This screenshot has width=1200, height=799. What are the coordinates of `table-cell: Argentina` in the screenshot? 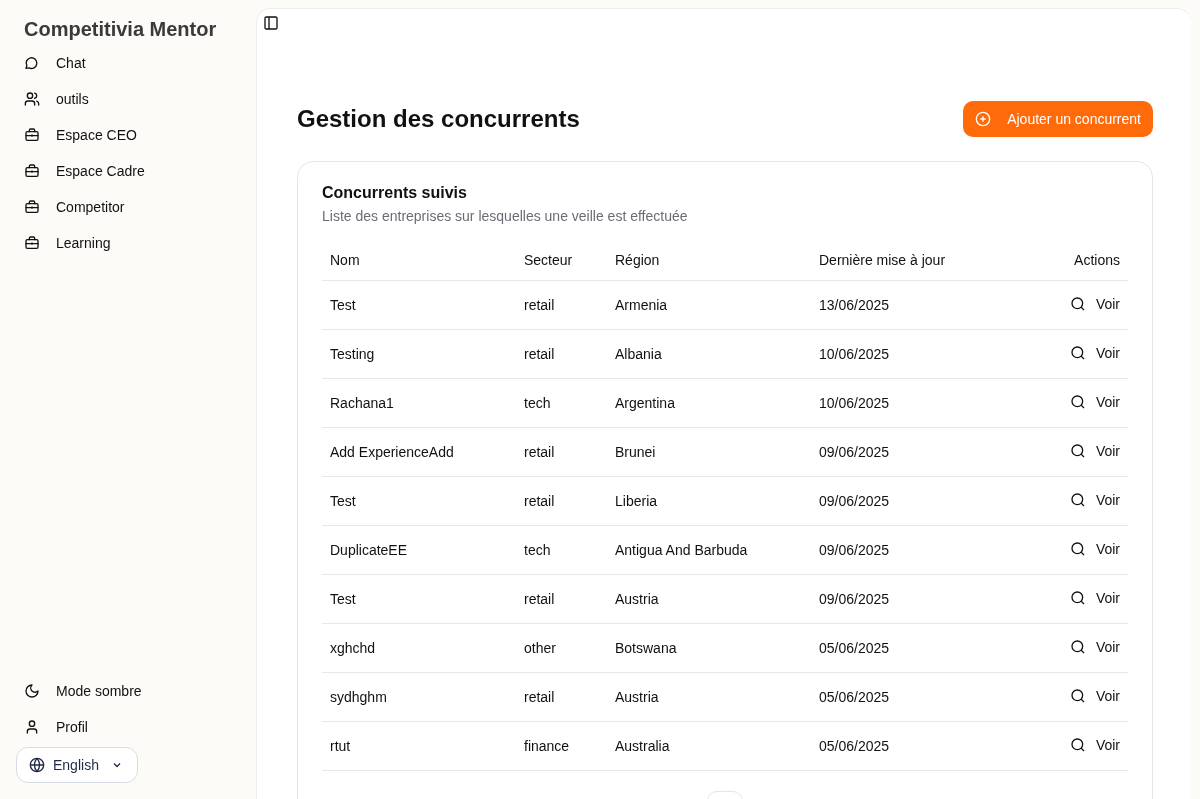 It's located at (709, 403).